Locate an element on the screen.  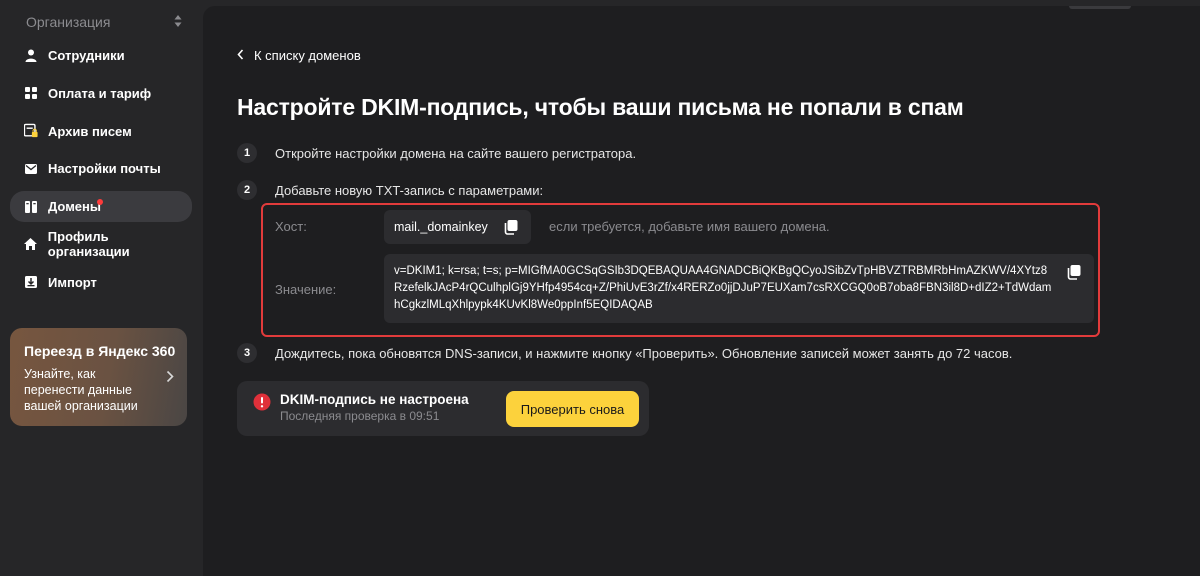
sidebar-item-label: Архив писем is located at coordinates (90, 131).